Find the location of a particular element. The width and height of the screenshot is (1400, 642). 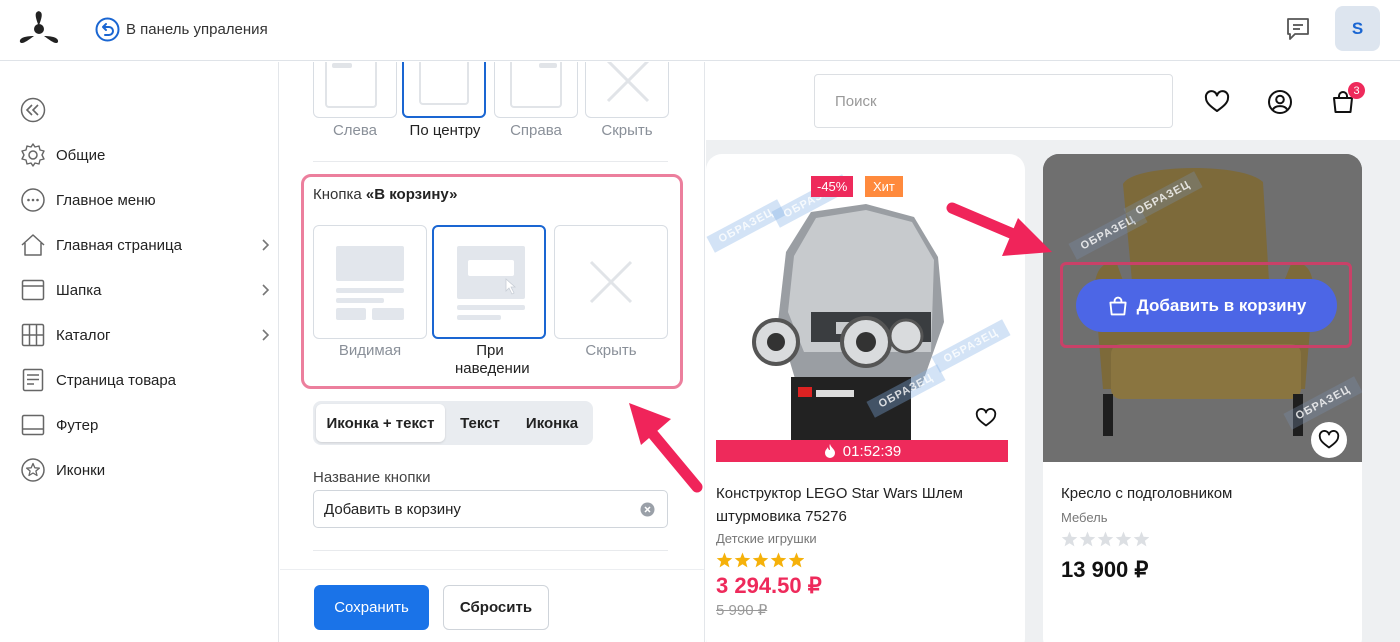

sidebar-item-label: Футер is located at coordinates (77, 425).